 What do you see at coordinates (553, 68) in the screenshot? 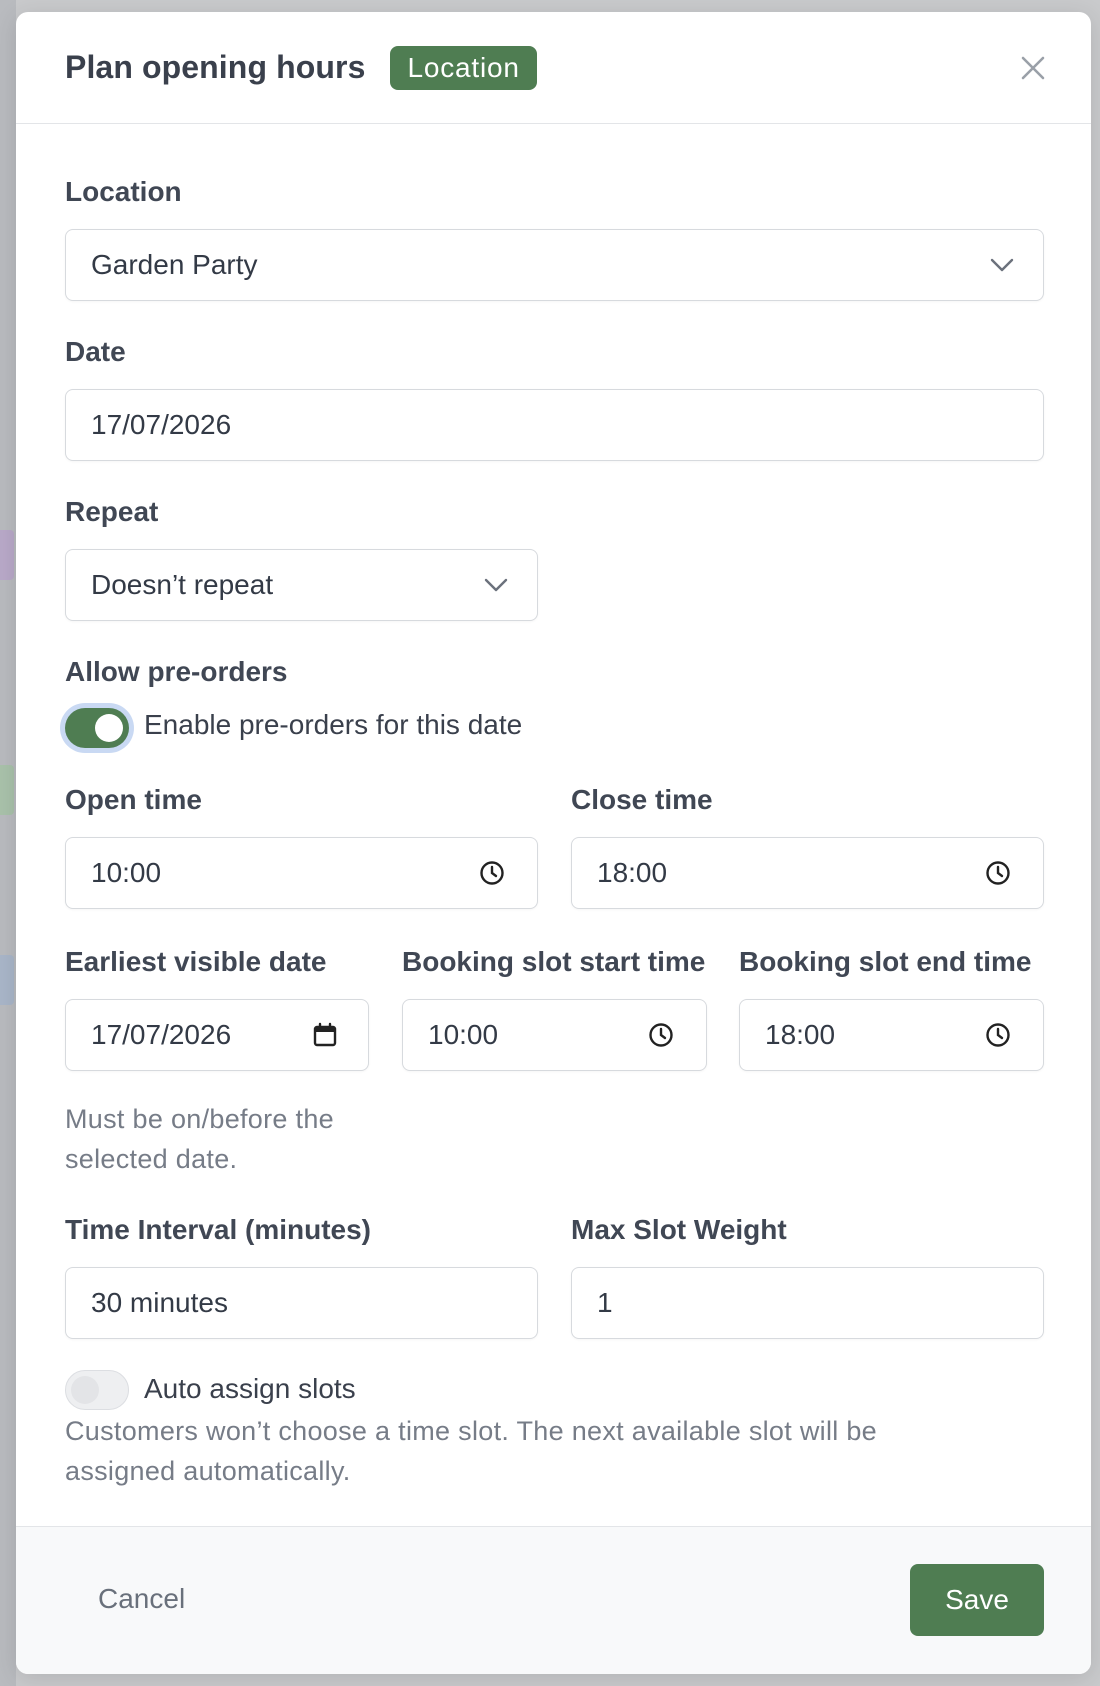
I see `dialog-header: Plan opening hours Location` at bounding box center [553, 68].